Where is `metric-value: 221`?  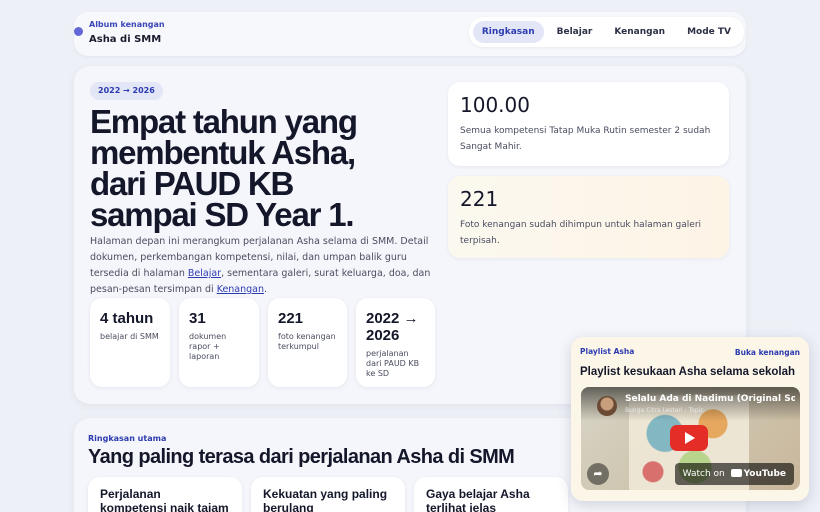
metric-value: 221 is located at coordinates (479, 199).